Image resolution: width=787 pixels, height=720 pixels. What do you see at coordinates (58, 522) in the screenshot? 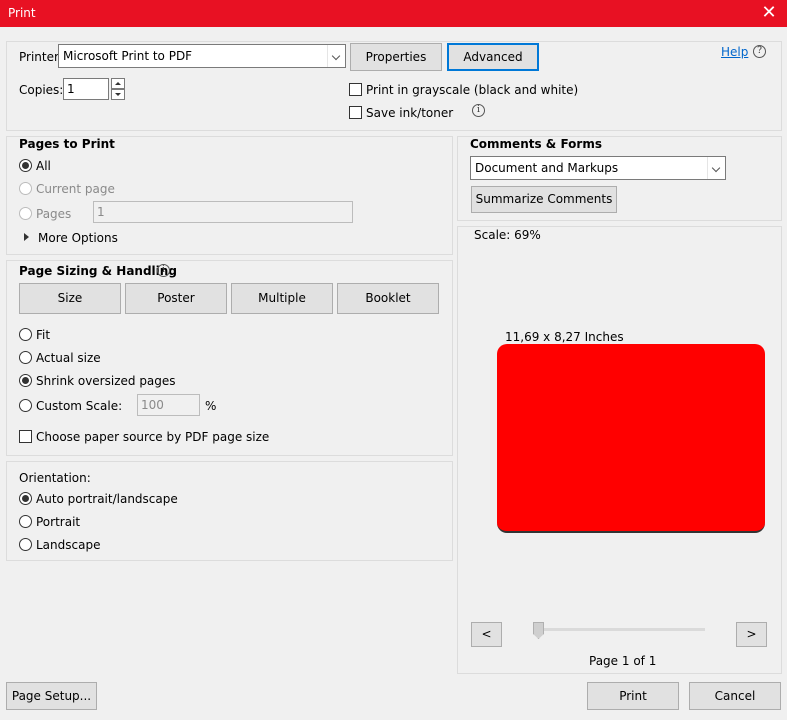
I see `portrait-label: Portrait` at bounding box center [58, 522].